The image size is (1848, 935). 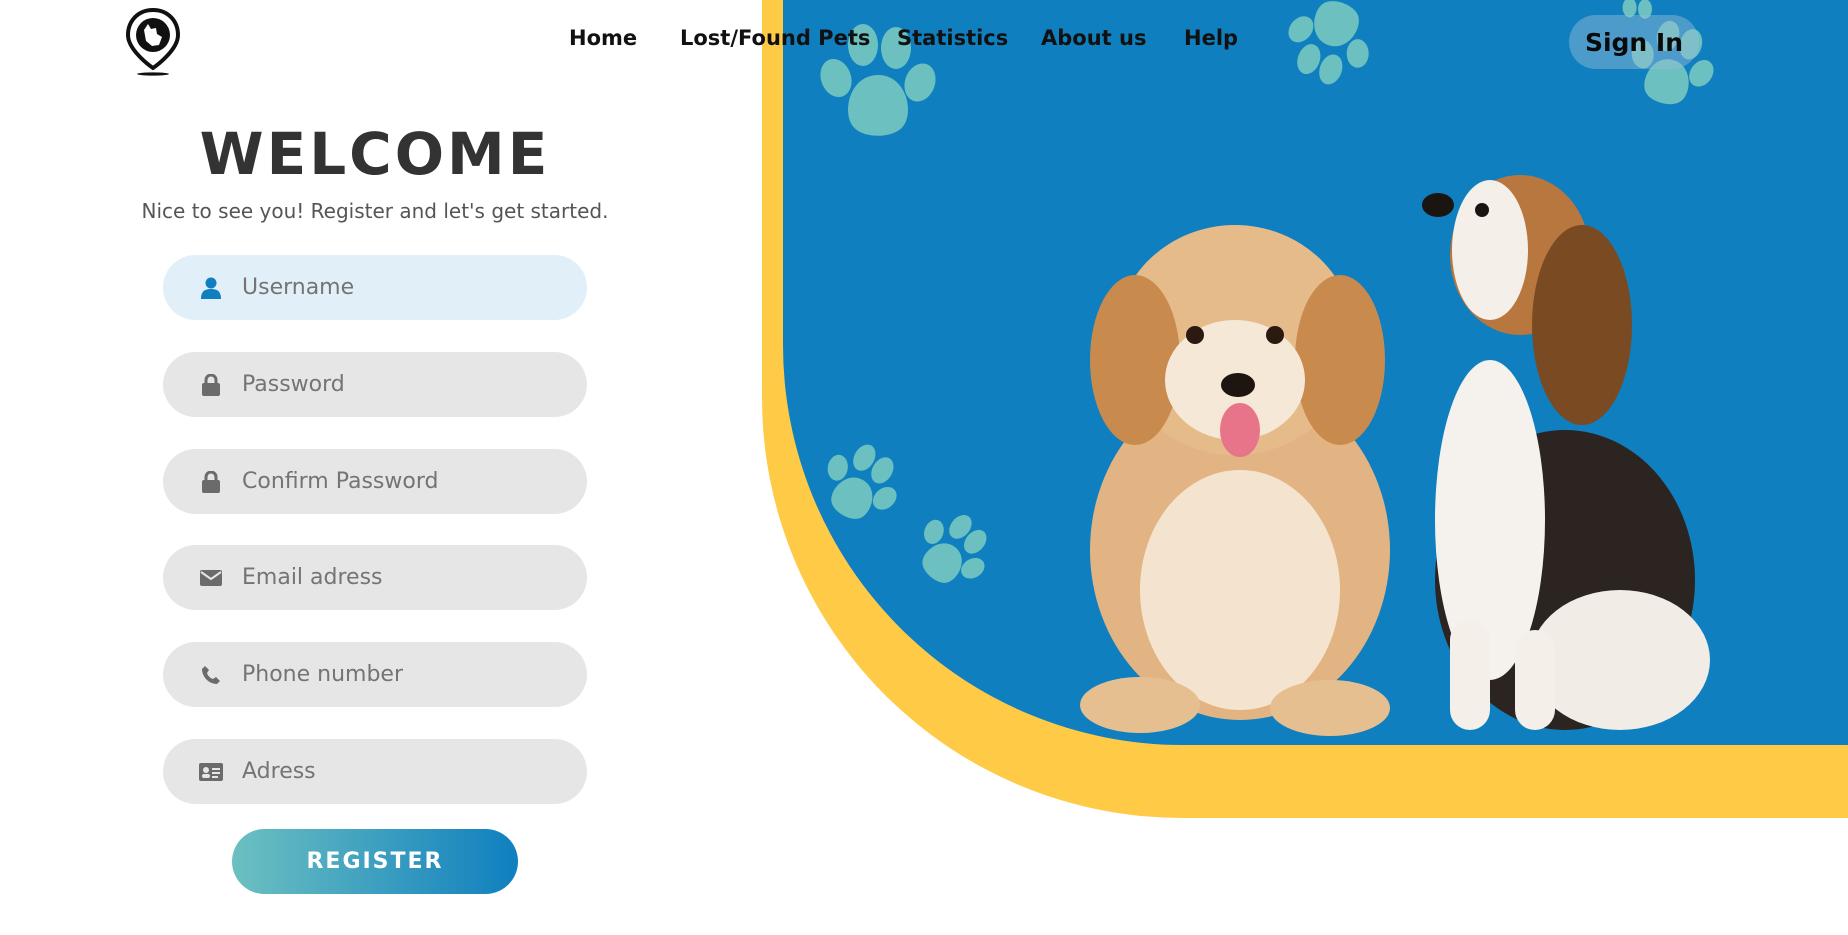 I want to click on phone-icon, so click(x=211, y=675).